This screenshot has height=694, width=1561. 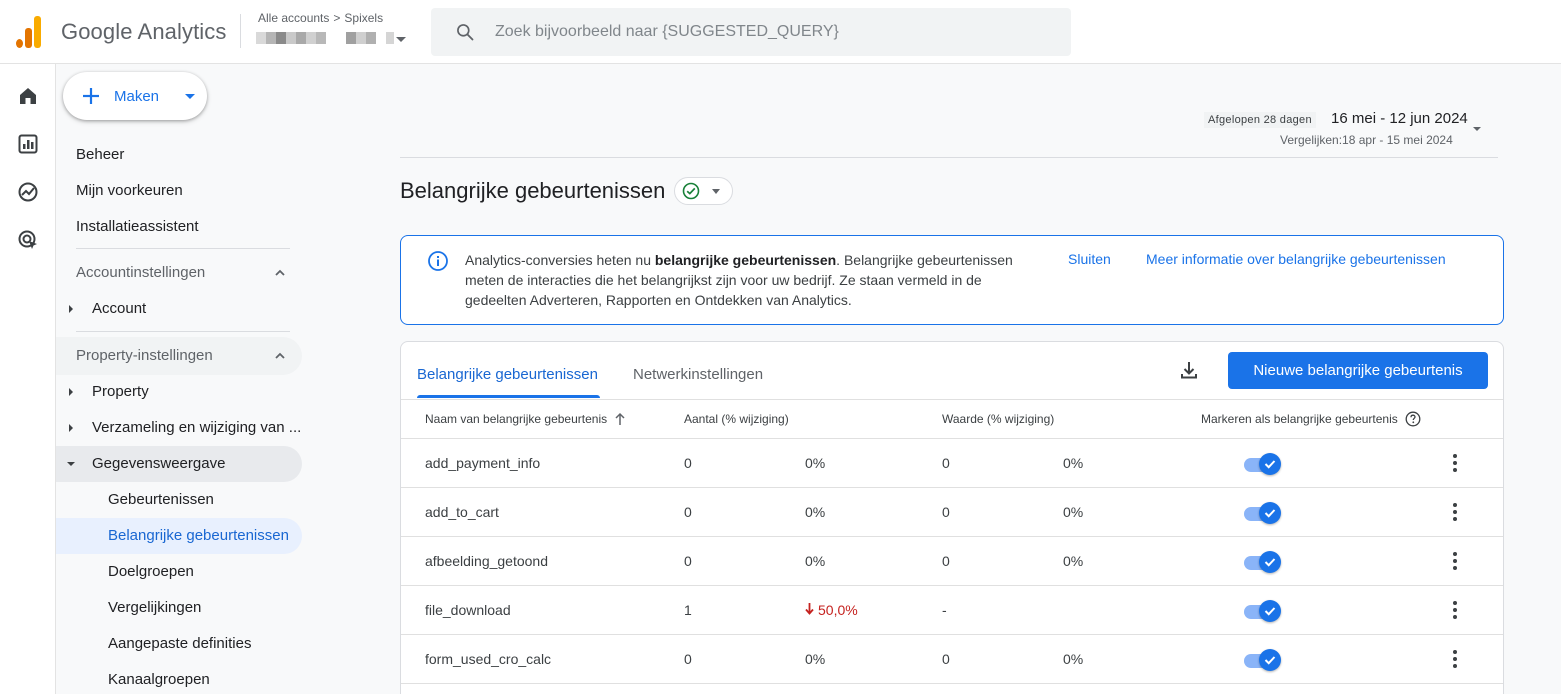 I want to click on arrow-down-icon, so click(x=809, y=609).